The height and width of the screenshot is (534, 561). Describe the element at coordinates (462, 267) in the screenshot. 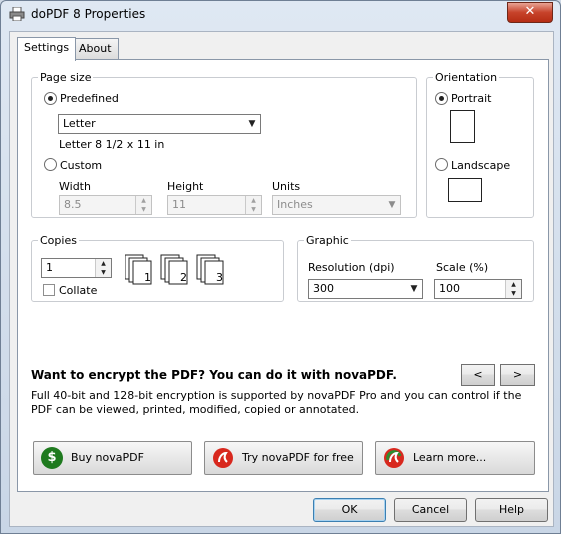

I see `scale-label: Scale (%)` at that location.